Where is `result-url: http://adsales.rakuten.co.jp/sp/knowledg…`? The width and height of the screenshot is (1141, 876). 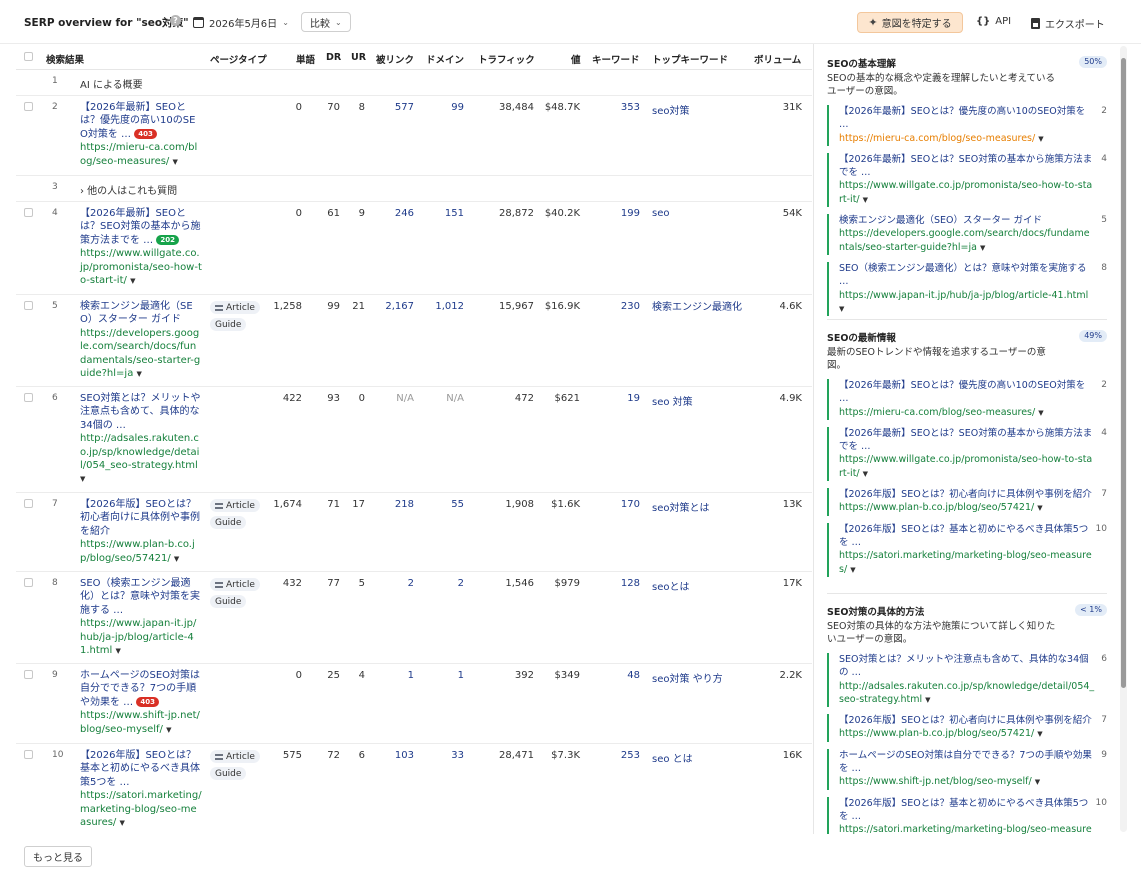
result-url: http://adsales.rakuten.co.jp/sp/knowledg… is located at coordinates (139, 452).